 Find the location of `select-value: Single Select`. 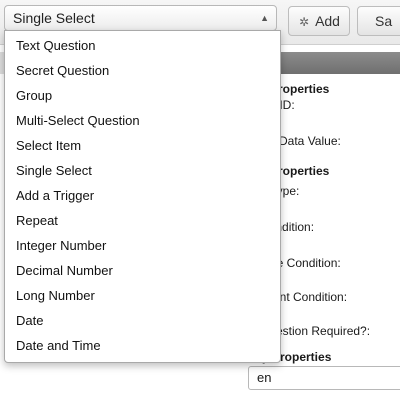

select-value: Single Select is located at coordinates (54, 18).